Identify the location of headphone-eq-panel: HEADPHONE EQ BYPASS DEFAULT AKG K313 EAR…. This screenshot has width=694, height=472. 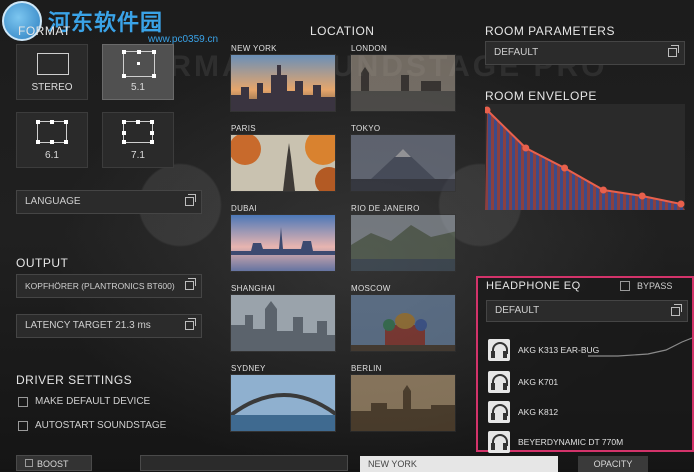
(585, 364).